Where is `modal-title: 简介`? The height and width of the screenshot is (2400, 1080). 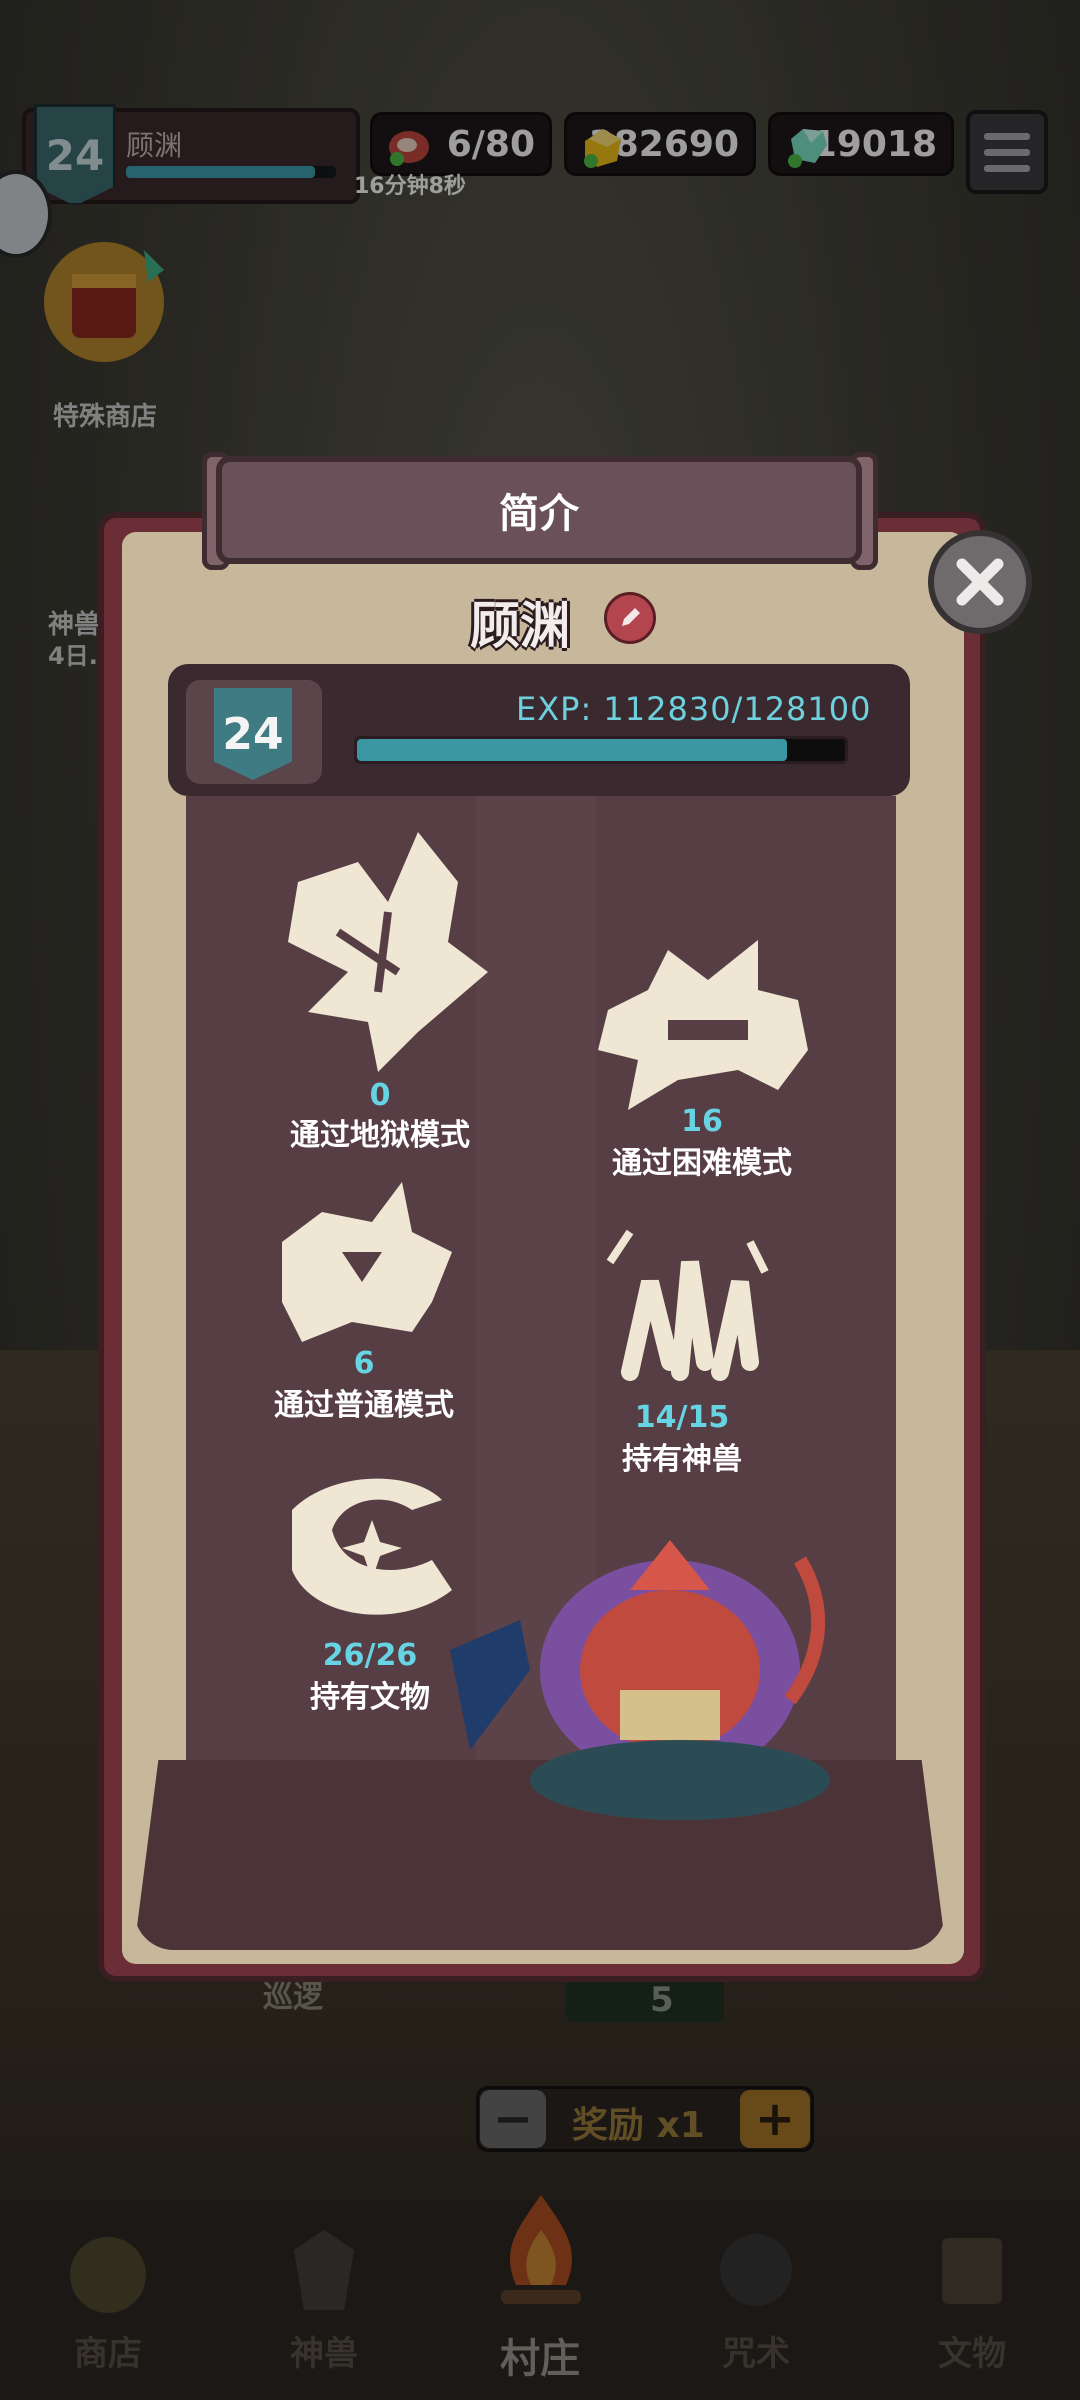 modal-title: 简介 is located at coordinates (539, 510).